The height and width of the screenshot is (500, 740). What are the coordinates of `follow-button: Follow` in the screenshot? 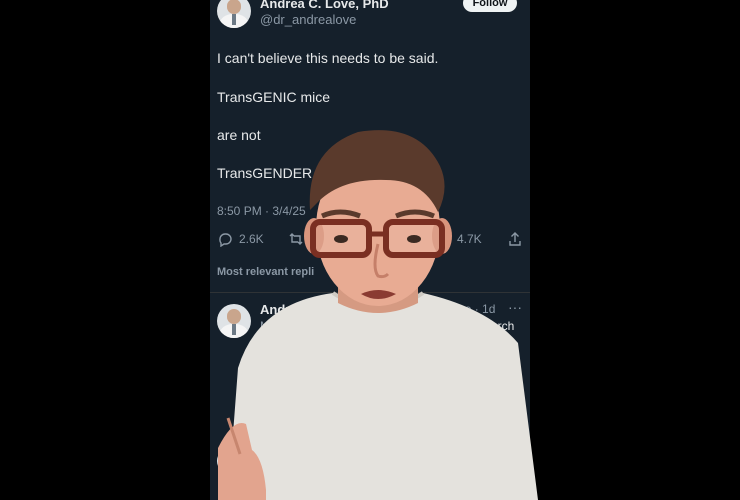 It's located at (490, 6).